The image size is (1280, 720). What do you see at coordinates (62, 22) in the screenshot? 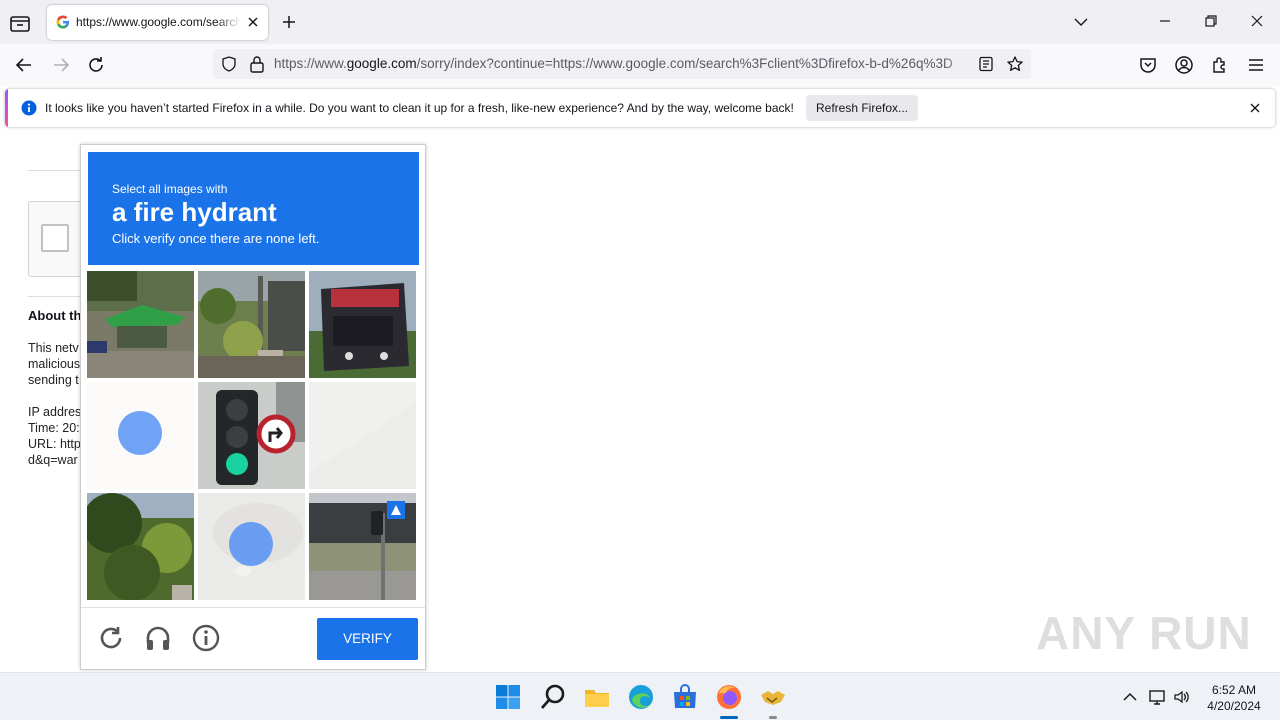
I see `google-favicon-icon` at bounding box center [62, 22].